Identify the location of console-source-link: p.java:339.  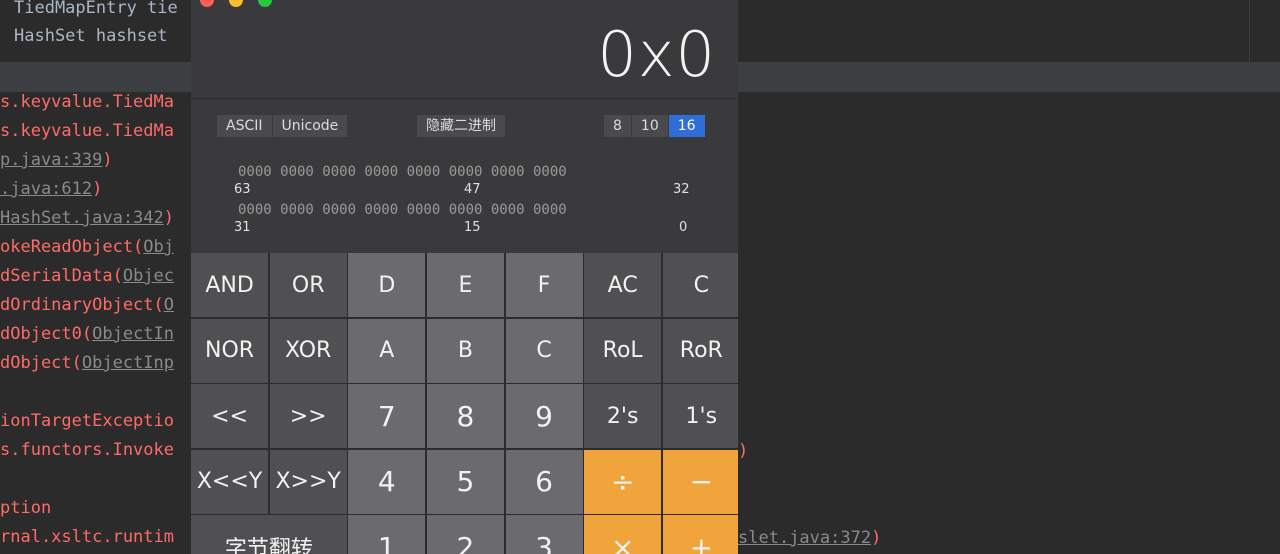
(51, 160).